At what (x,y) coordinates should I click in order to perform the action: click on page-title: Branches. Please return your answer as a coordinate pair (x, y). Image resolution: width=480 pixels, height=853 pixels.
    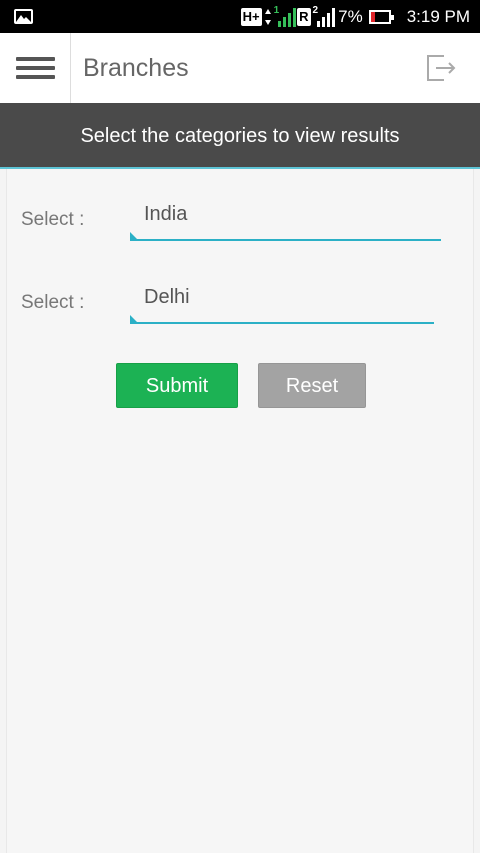
    Looking at the image, I should click on (136, 68).